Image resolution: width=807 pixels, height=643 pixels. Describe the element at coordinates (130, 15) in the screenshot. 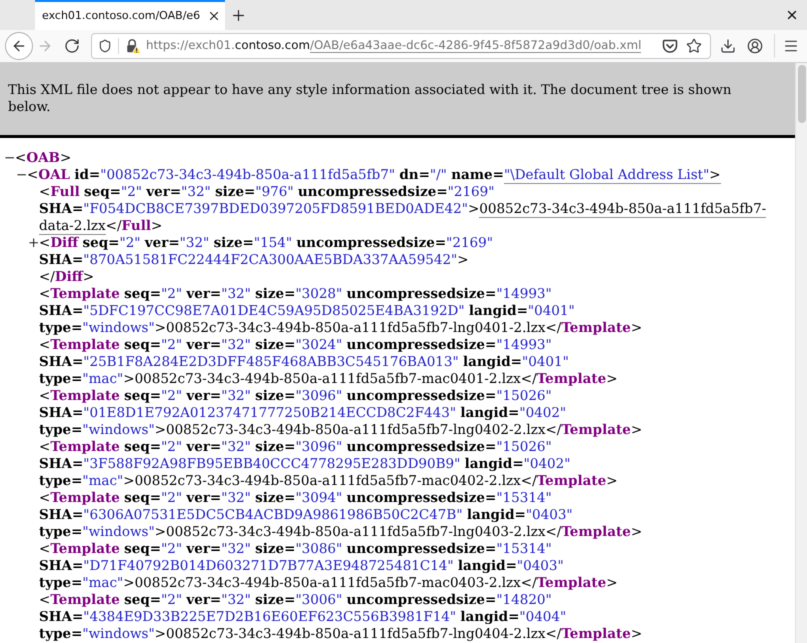

I see `browser-tab: exch01.contoso.com/OAB/e6` at that location.